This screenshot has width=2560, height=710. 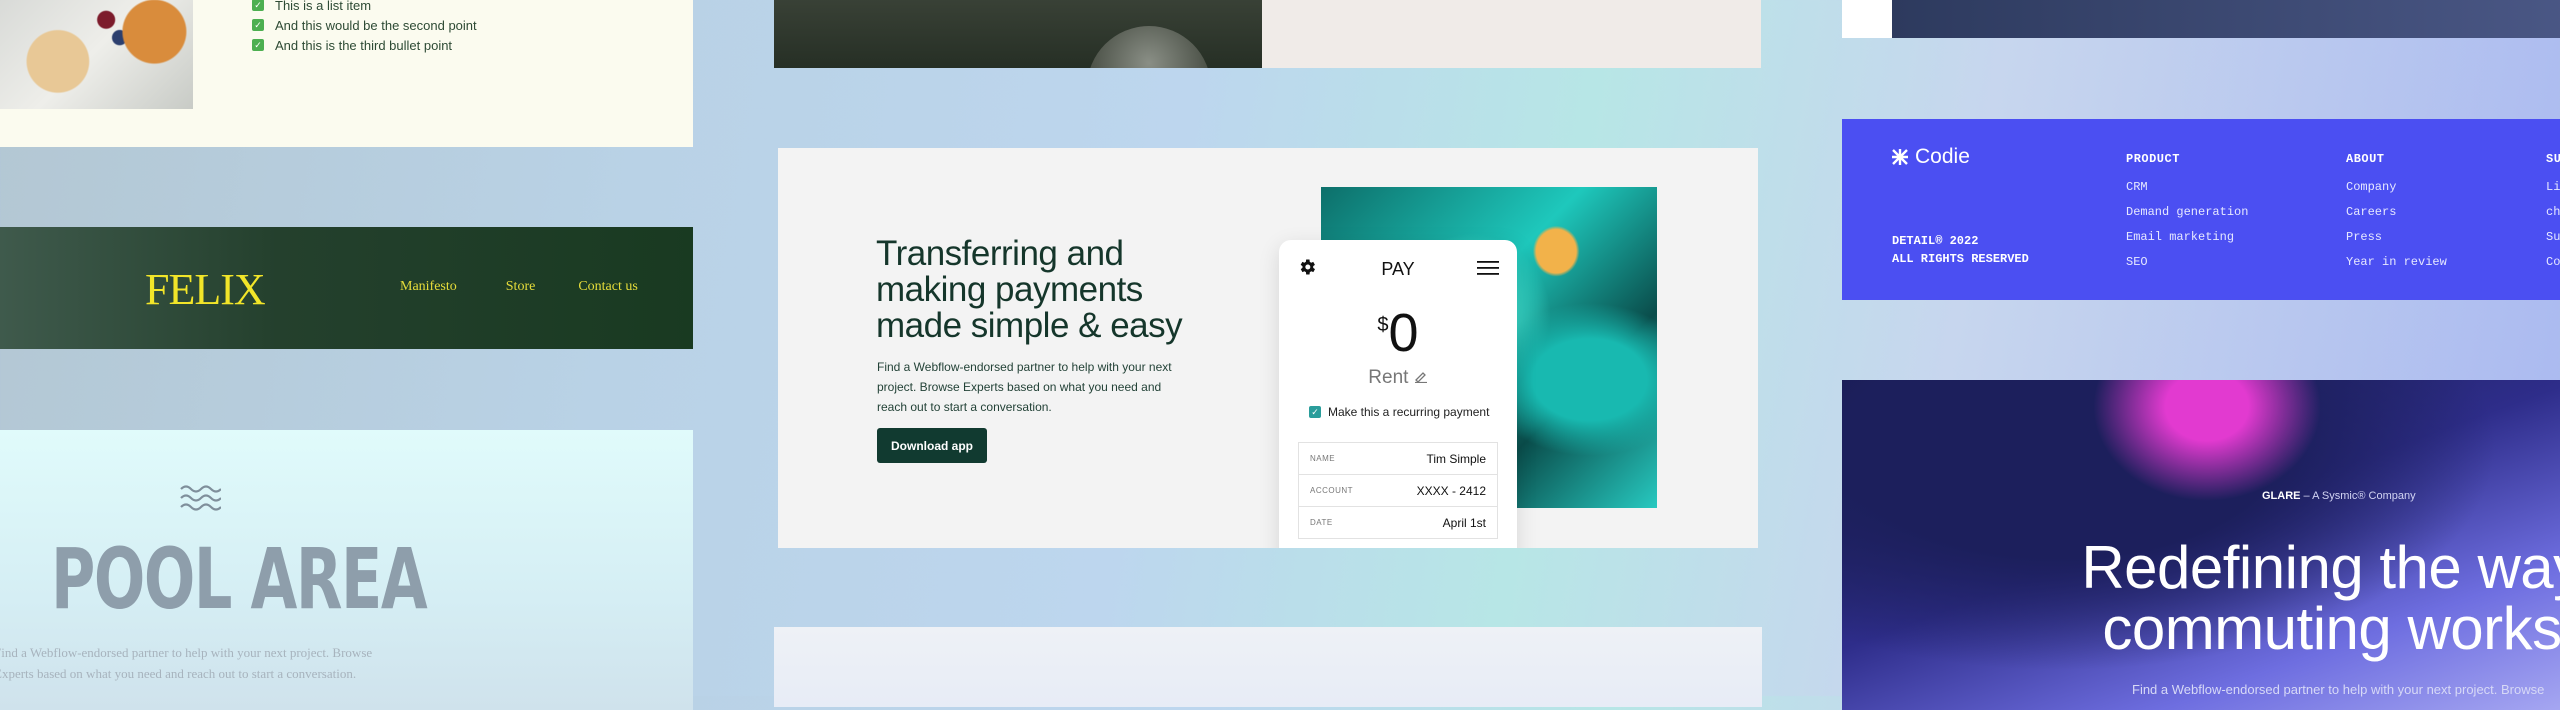 What do you see at coordinates (1900, 157) in the screenshot?
I see `codie-logo-icon` at bounding box center [1900, 157].